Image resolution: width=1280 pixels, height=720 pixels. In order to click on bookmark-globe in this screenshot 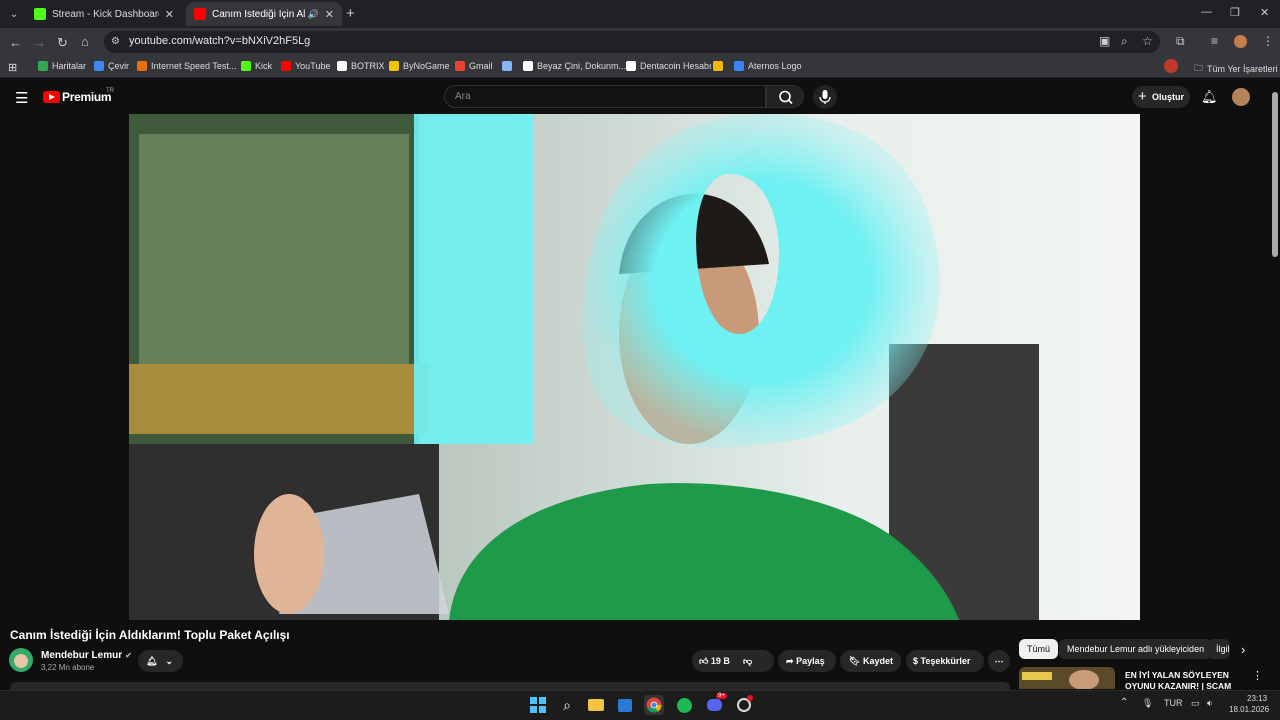, I will do `click(509, 66)`.